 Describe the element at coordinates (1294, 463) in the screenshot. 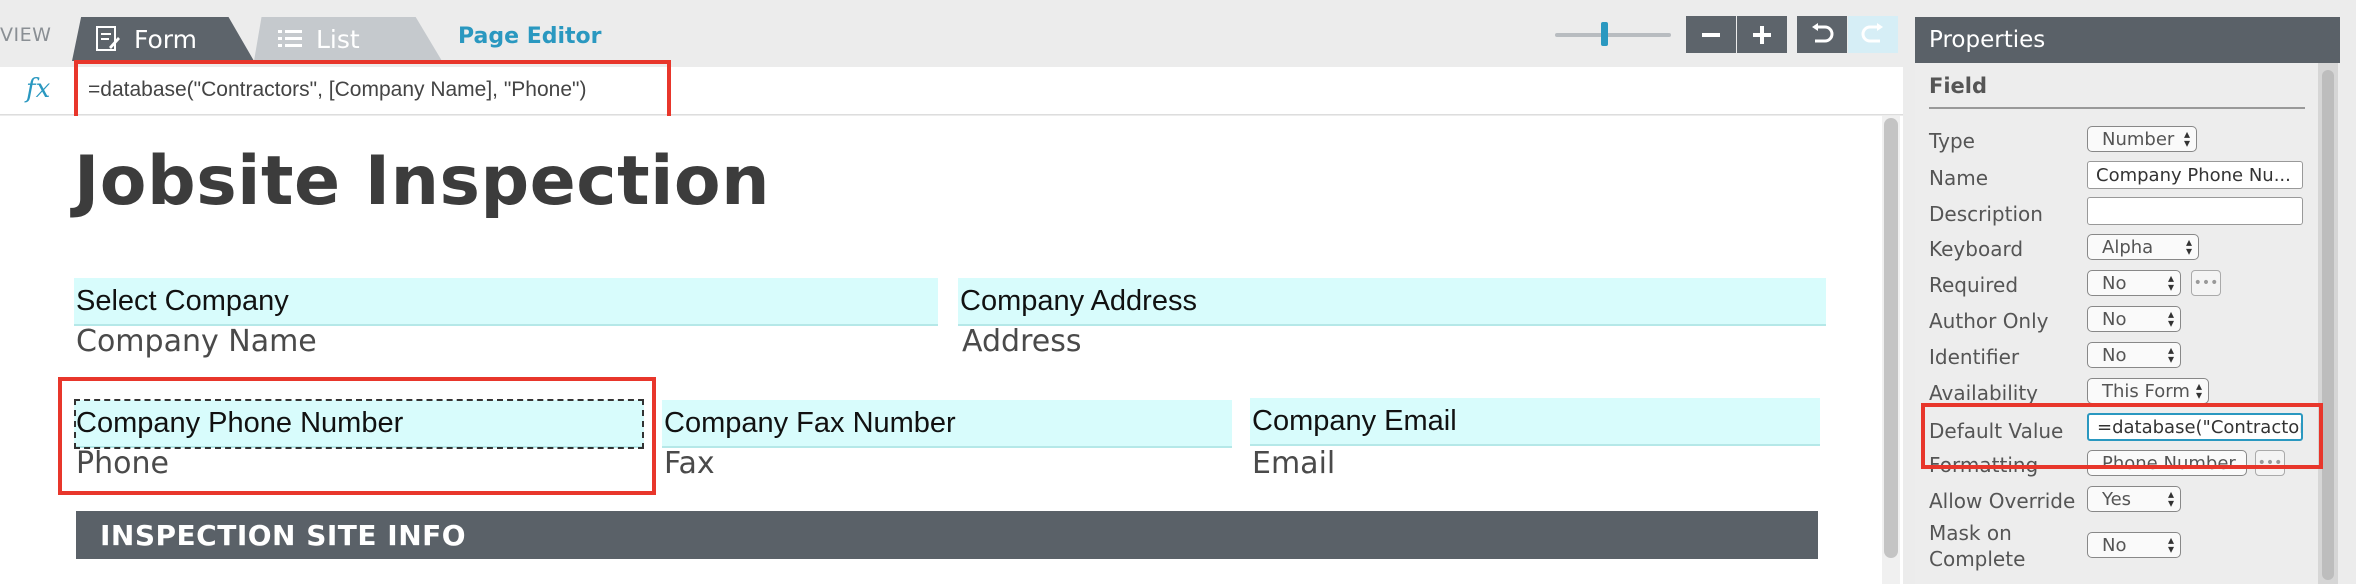

I see `field-name-email: Email` at that location.